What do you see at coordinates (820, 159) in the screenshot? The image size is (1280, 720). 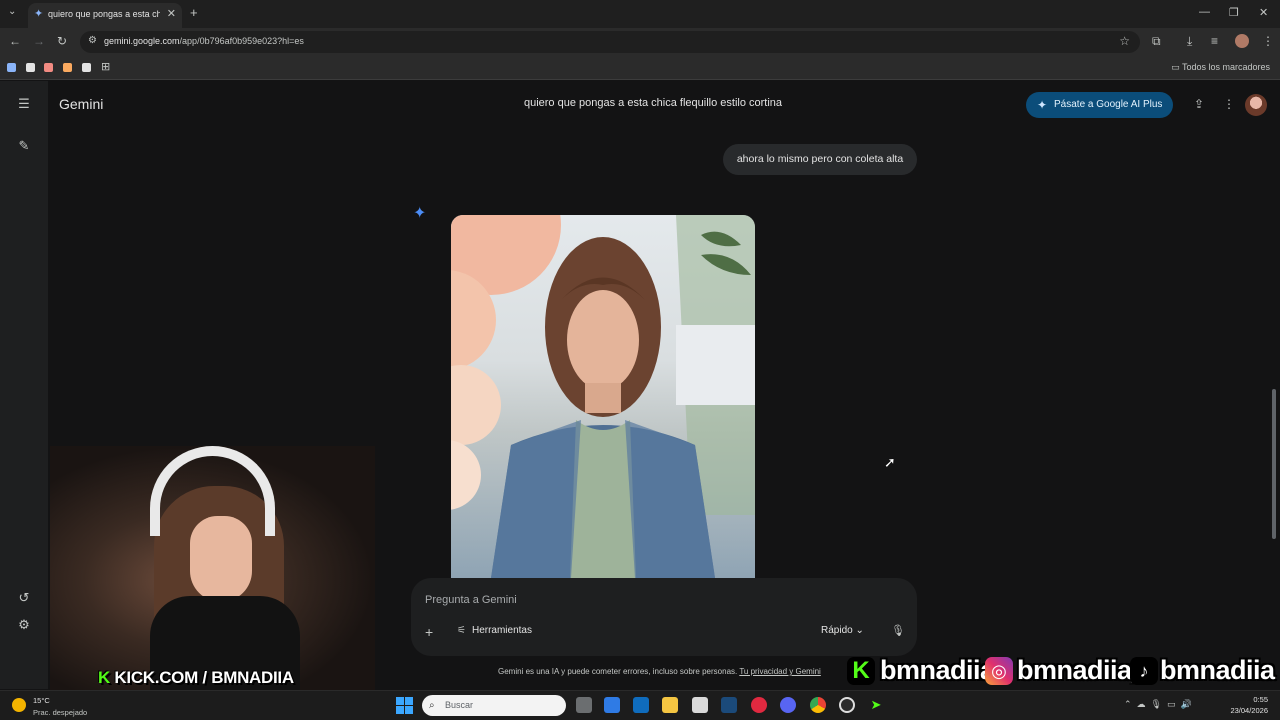 I see `user-message: ahora lo mismo pero con coleta alta` at bounding box center [820, 159].